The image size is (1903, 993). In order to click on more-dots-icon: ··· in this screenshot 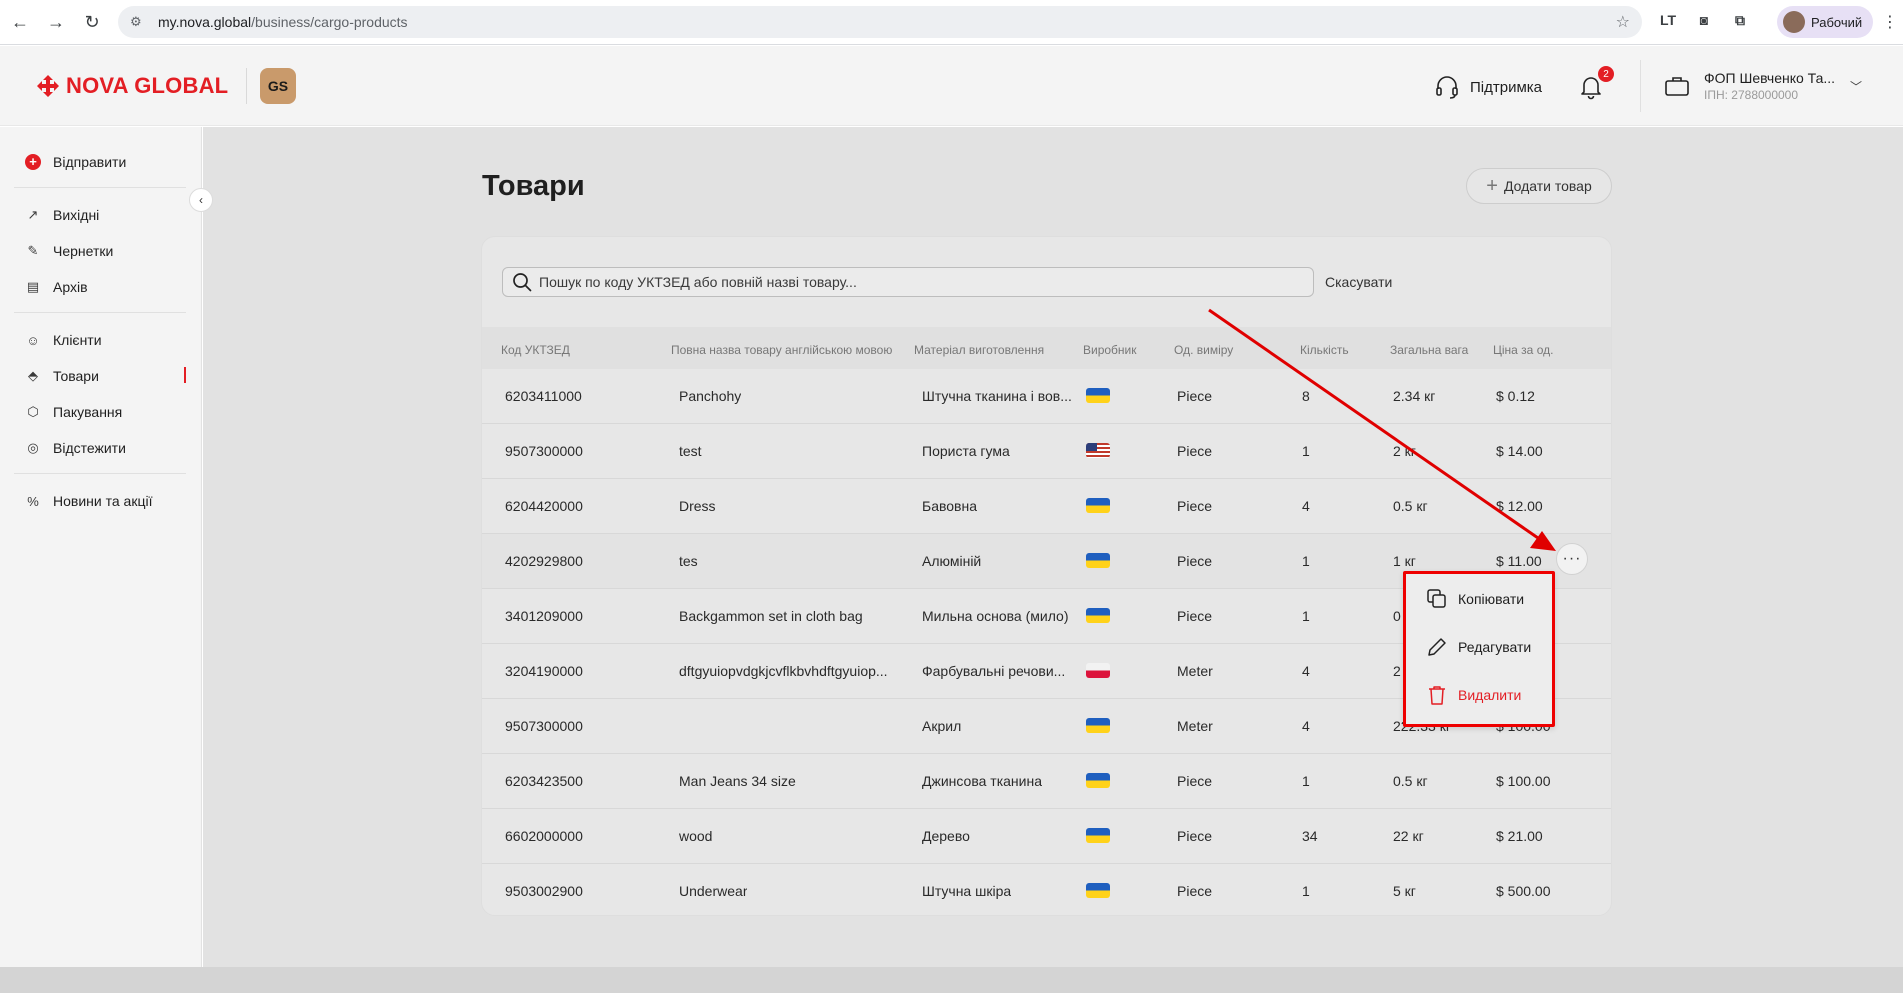, I will do `click(1572, 558)`.